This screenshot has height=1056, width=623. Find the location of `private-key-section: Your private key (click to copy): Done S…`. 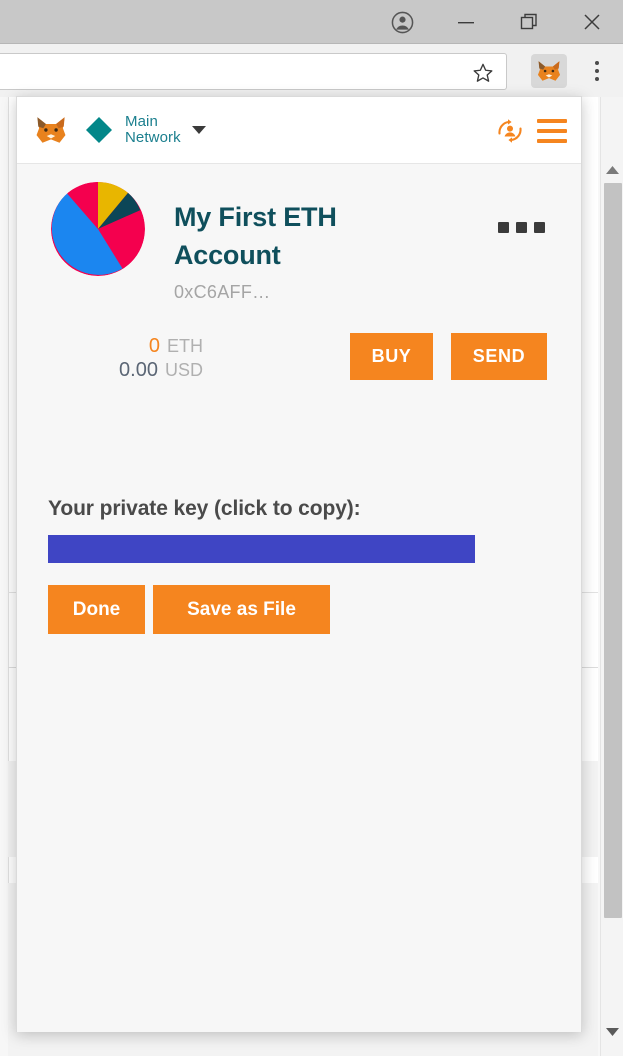

private-key-section: Your private key (click to copy): Done S… is located at coordinates (278, 565).